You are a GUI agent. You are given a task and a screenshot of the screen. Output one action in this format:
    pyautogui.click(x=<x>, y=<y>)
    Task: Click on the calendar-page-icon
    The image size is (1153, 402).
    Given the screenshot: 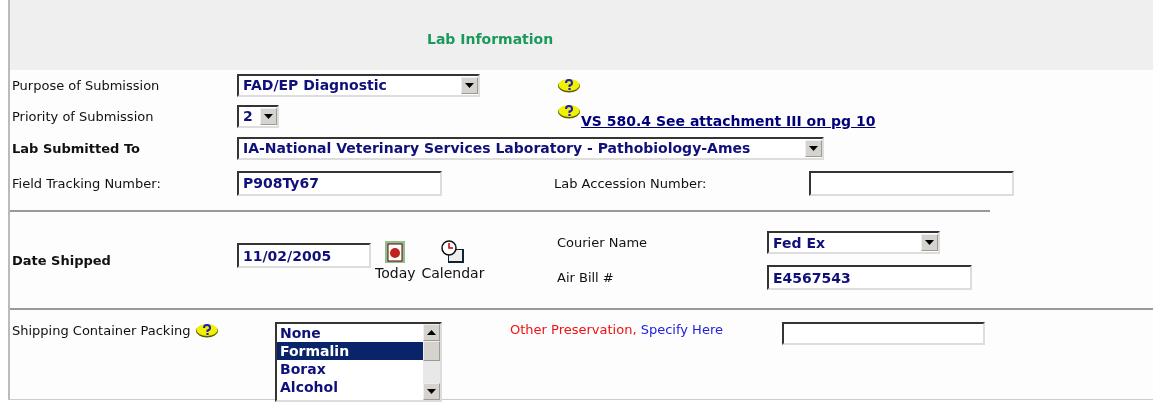 What is the action you would take?
    pyautogui.click(x=395, y=252)
    